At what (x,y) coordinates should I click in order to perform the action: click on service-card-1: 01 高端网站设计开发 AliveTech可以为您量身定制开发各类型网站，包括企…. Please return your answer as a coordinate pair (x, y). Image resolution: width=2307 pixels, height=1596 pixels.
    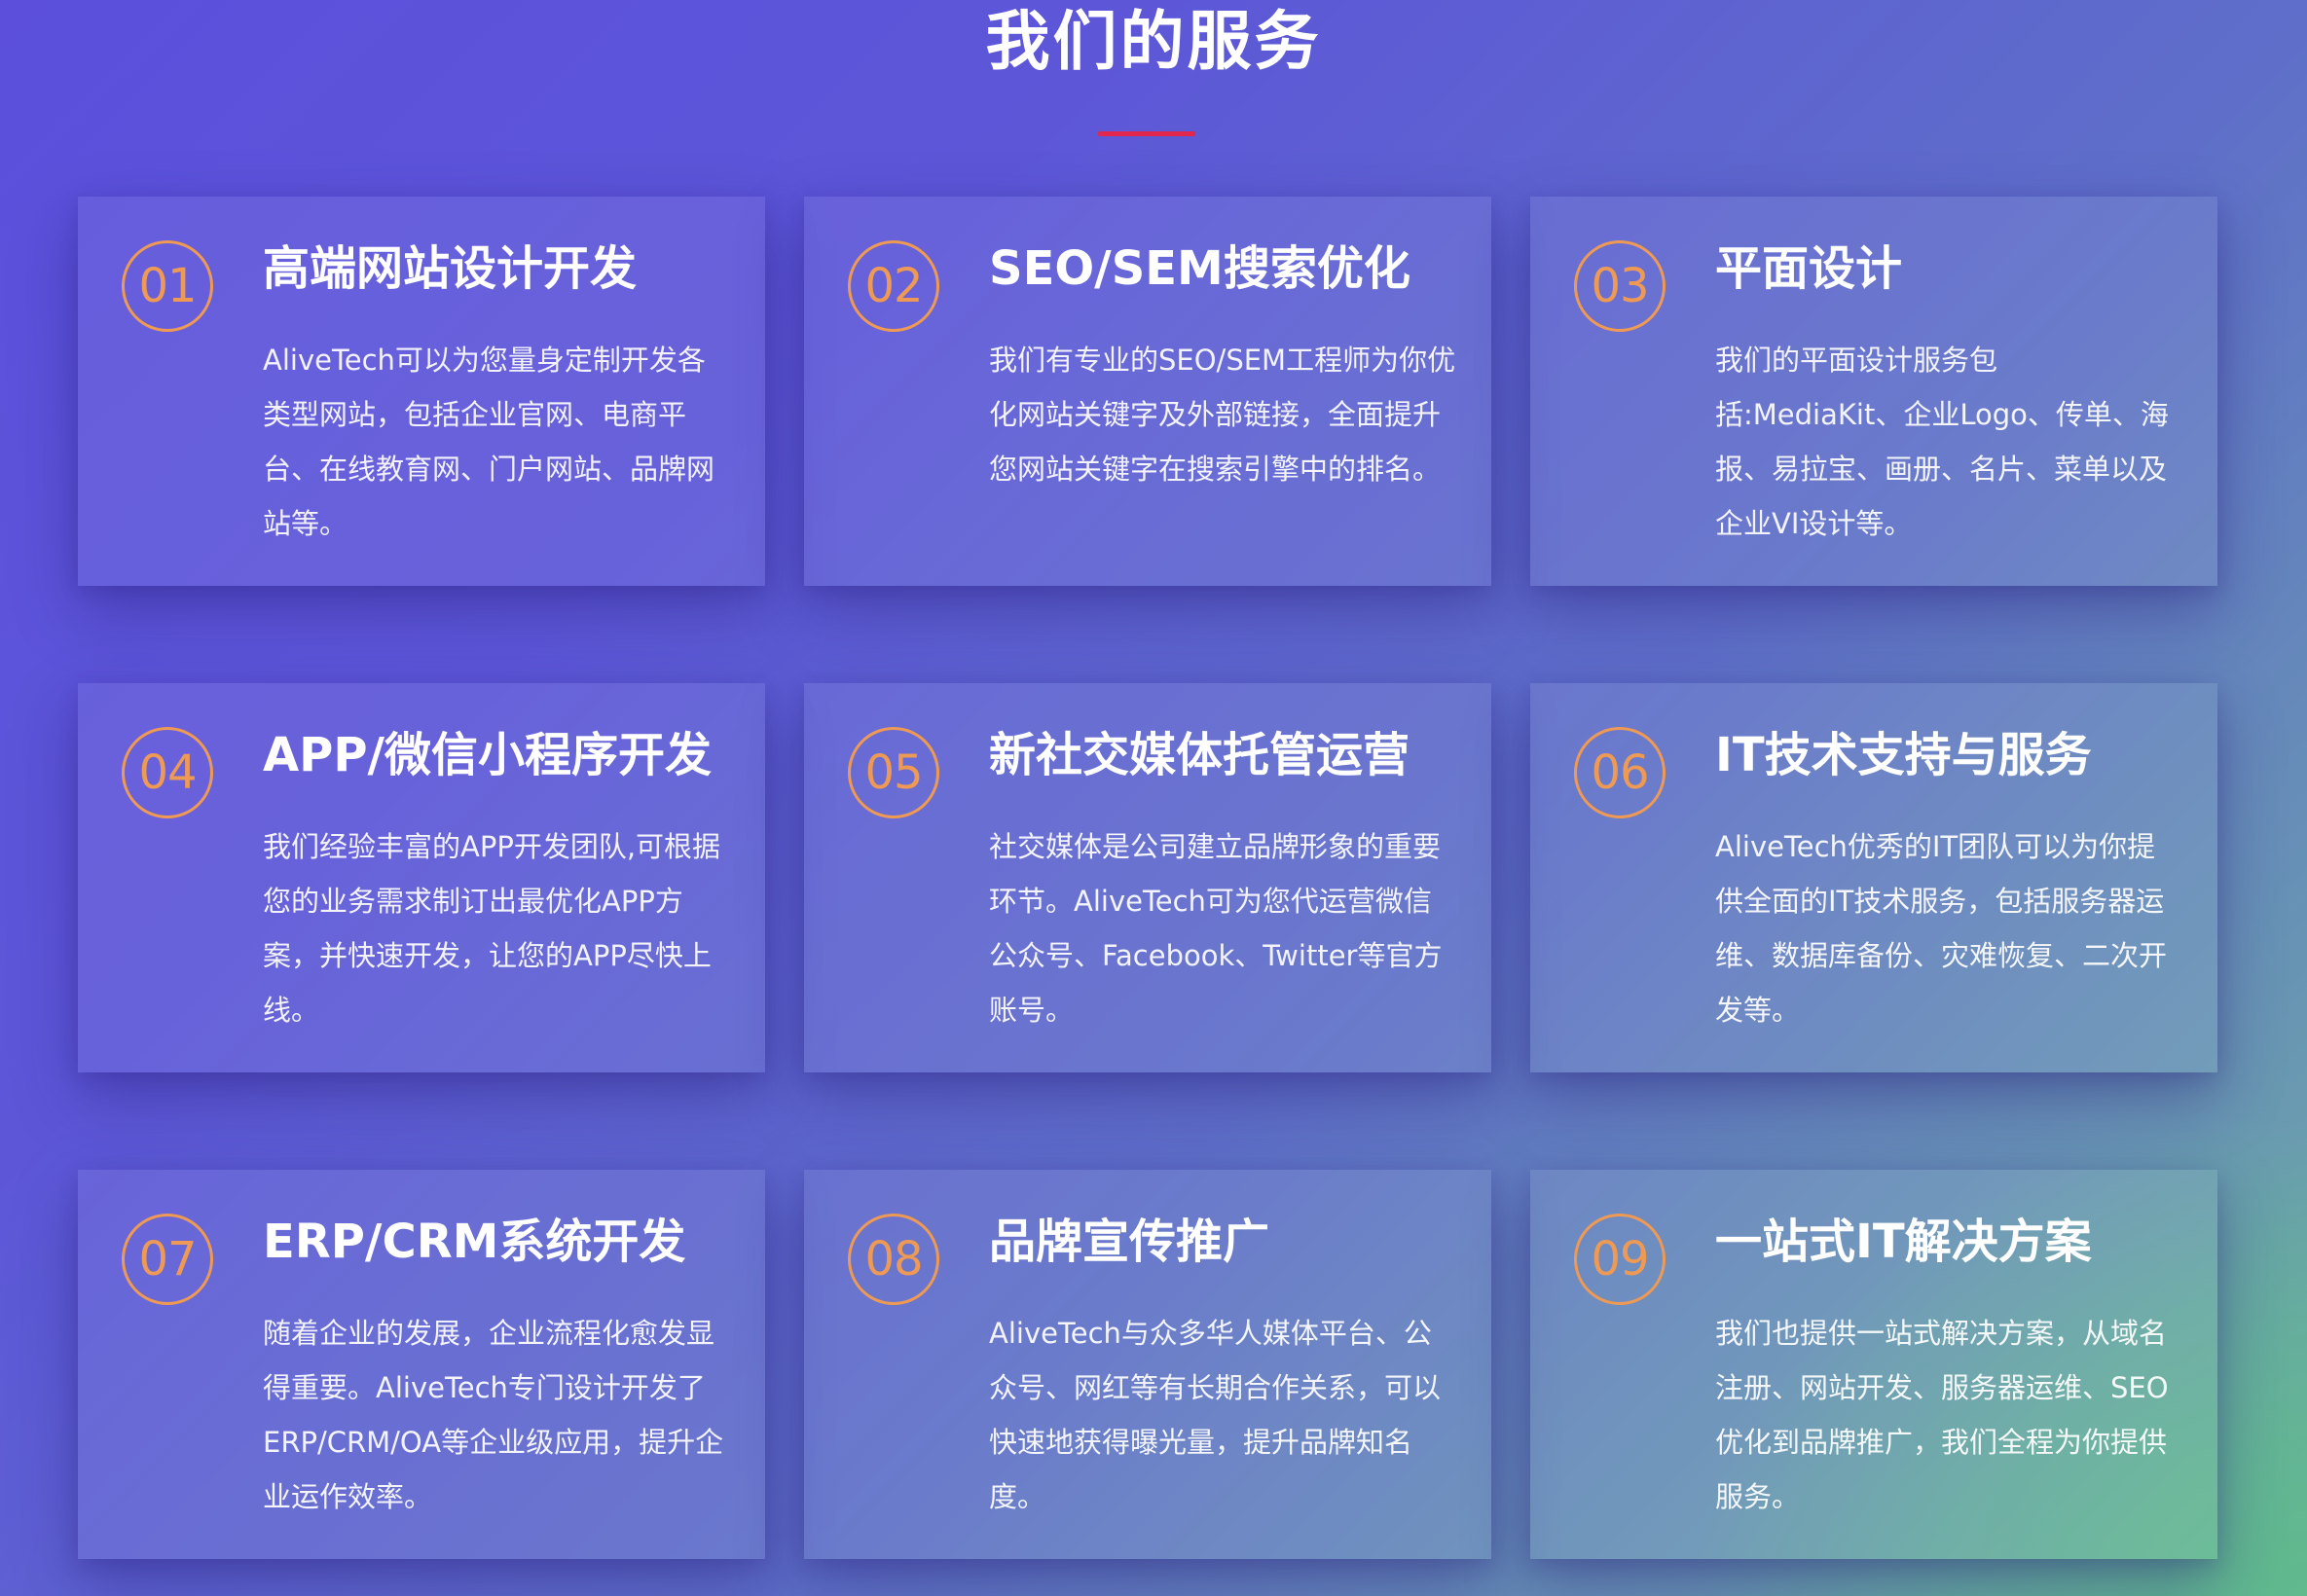
    Looking at the image, I should click on (421, 391).